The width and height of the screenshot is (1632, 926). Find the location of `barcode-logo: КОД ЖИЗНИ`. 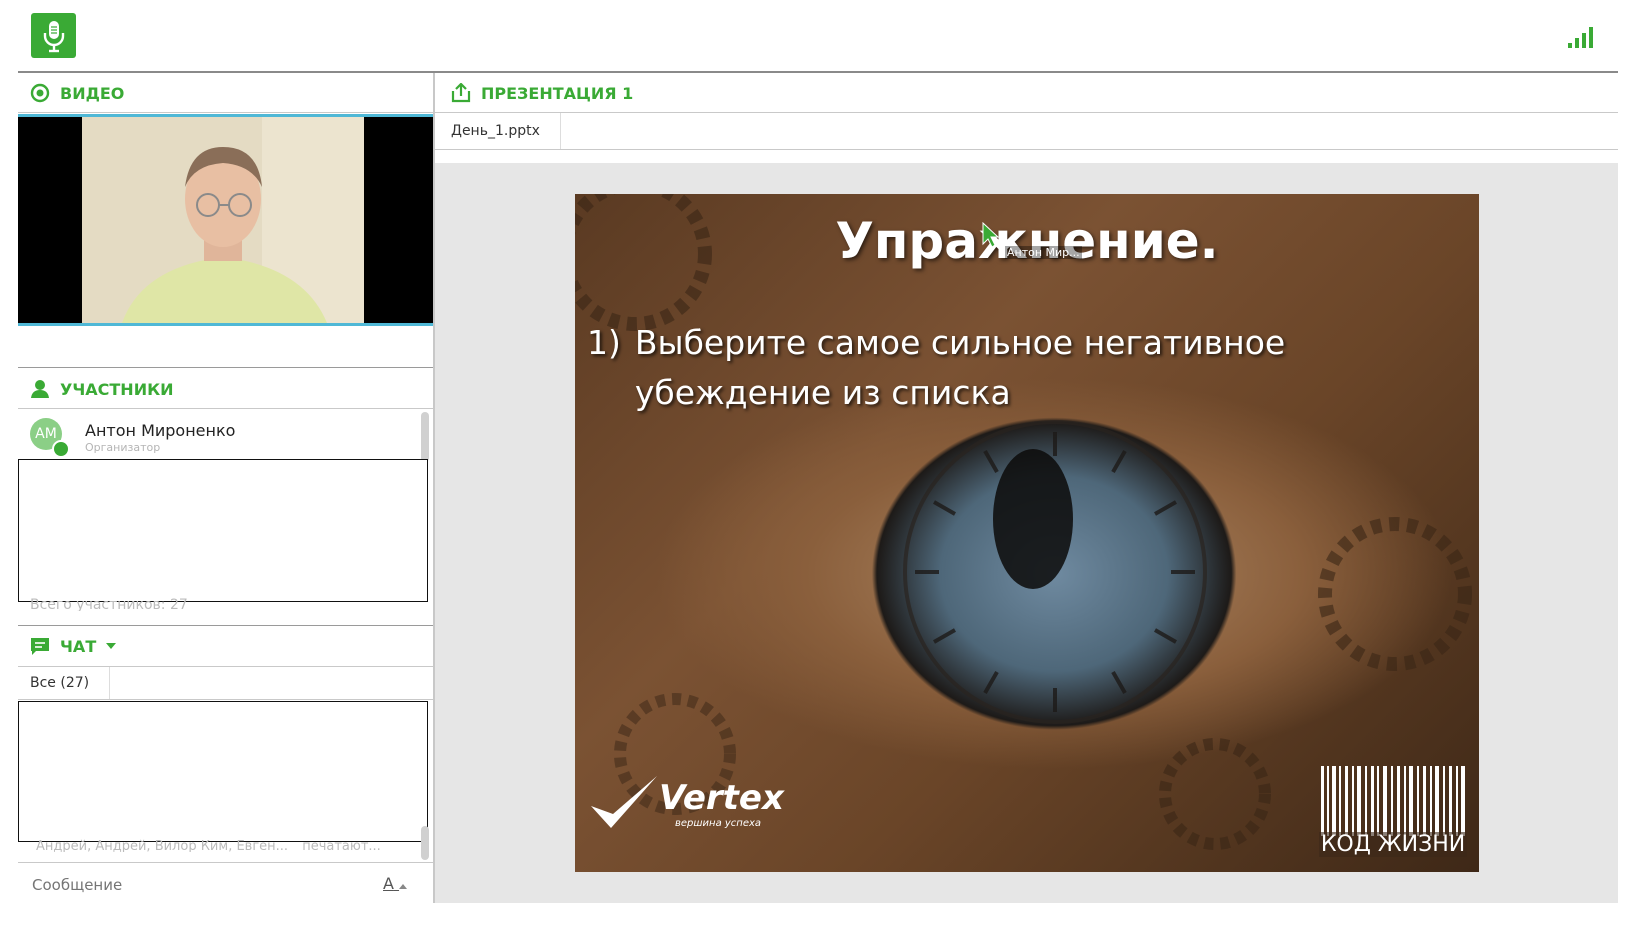

barcode-logo: КОД ЖИЗНИ is located at coordinates (1393, 814).